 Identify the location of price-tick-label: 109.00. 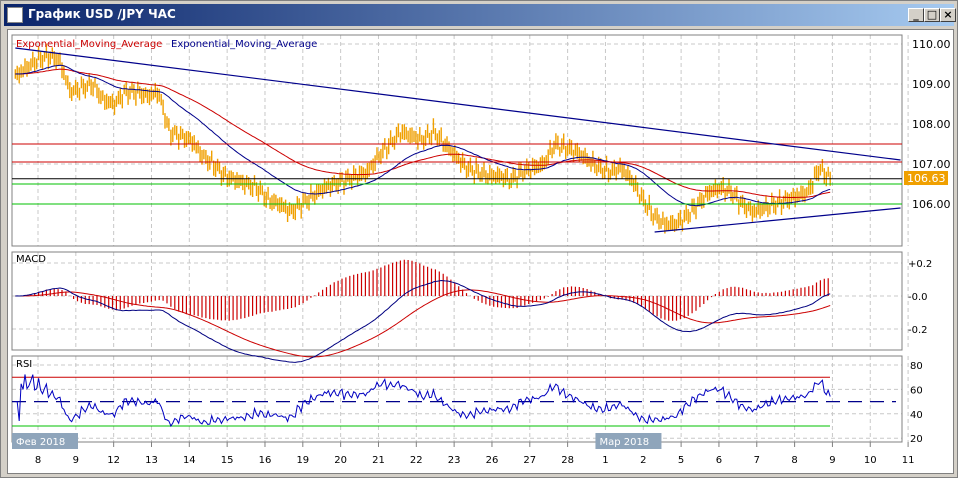
(931, 84).